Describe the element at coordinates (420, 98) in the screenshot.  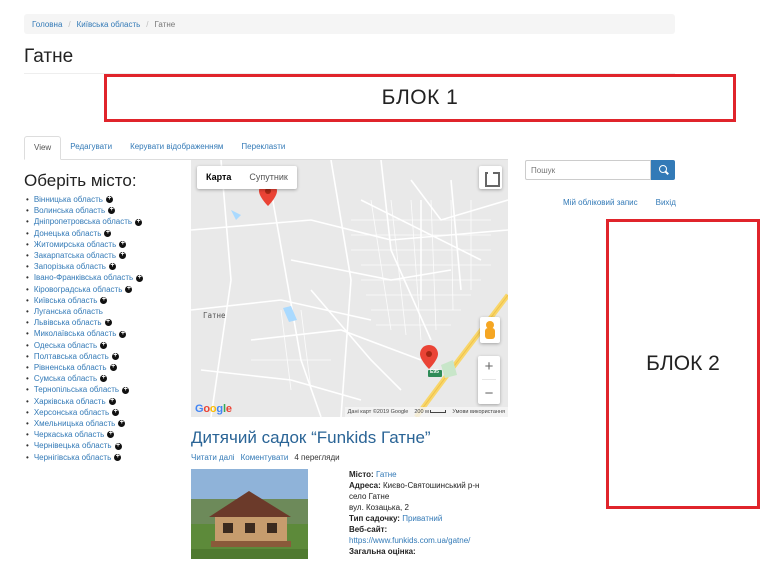
I see `block-1-placeholder: БЛОК 1` at that location.